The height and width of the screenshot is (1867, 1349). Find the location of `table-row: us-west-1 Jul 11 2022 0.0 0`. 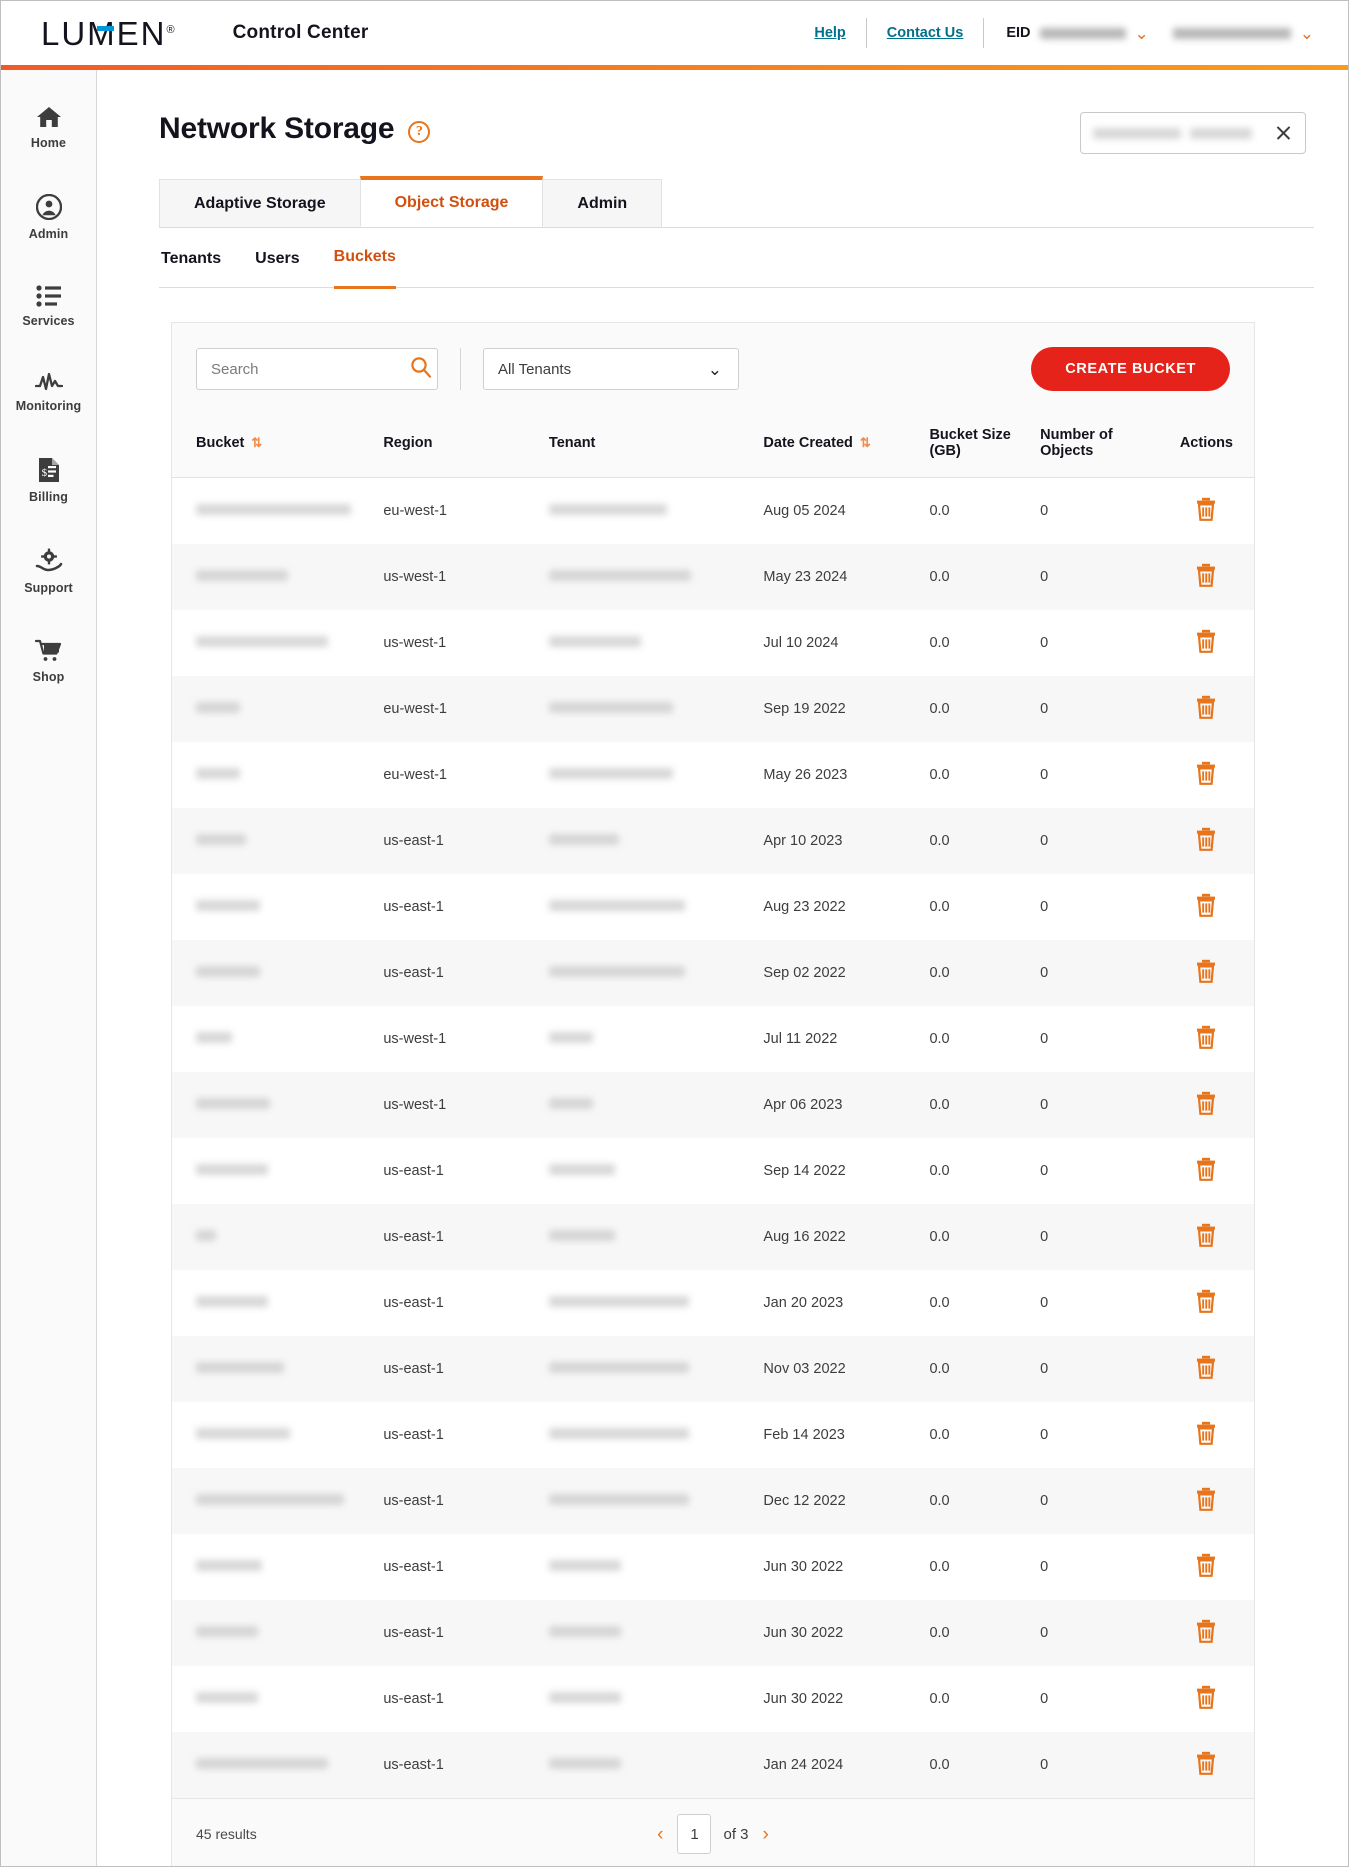

table-row: us-west-1 Jul 11 2022 0.0 0 is located at coordinates (713, 1038).